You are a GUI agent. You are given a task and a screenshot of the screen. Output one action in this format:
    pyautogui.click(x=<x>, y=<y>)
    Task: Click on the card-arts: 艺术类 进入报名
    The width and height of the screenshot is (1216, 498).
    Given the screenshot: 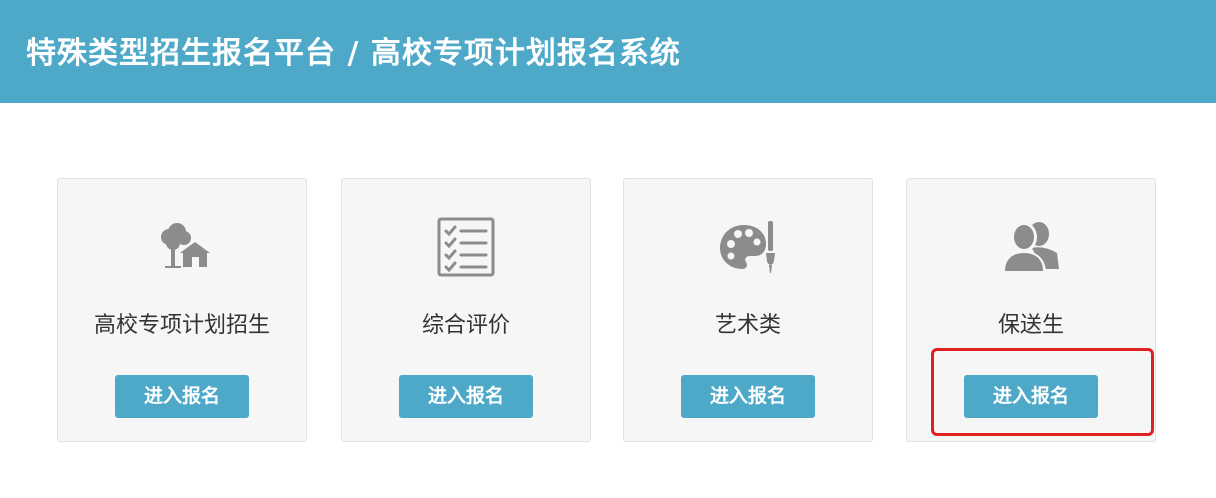 What is the action you would take?
    pyautogui.click(x=748, y=310)
    